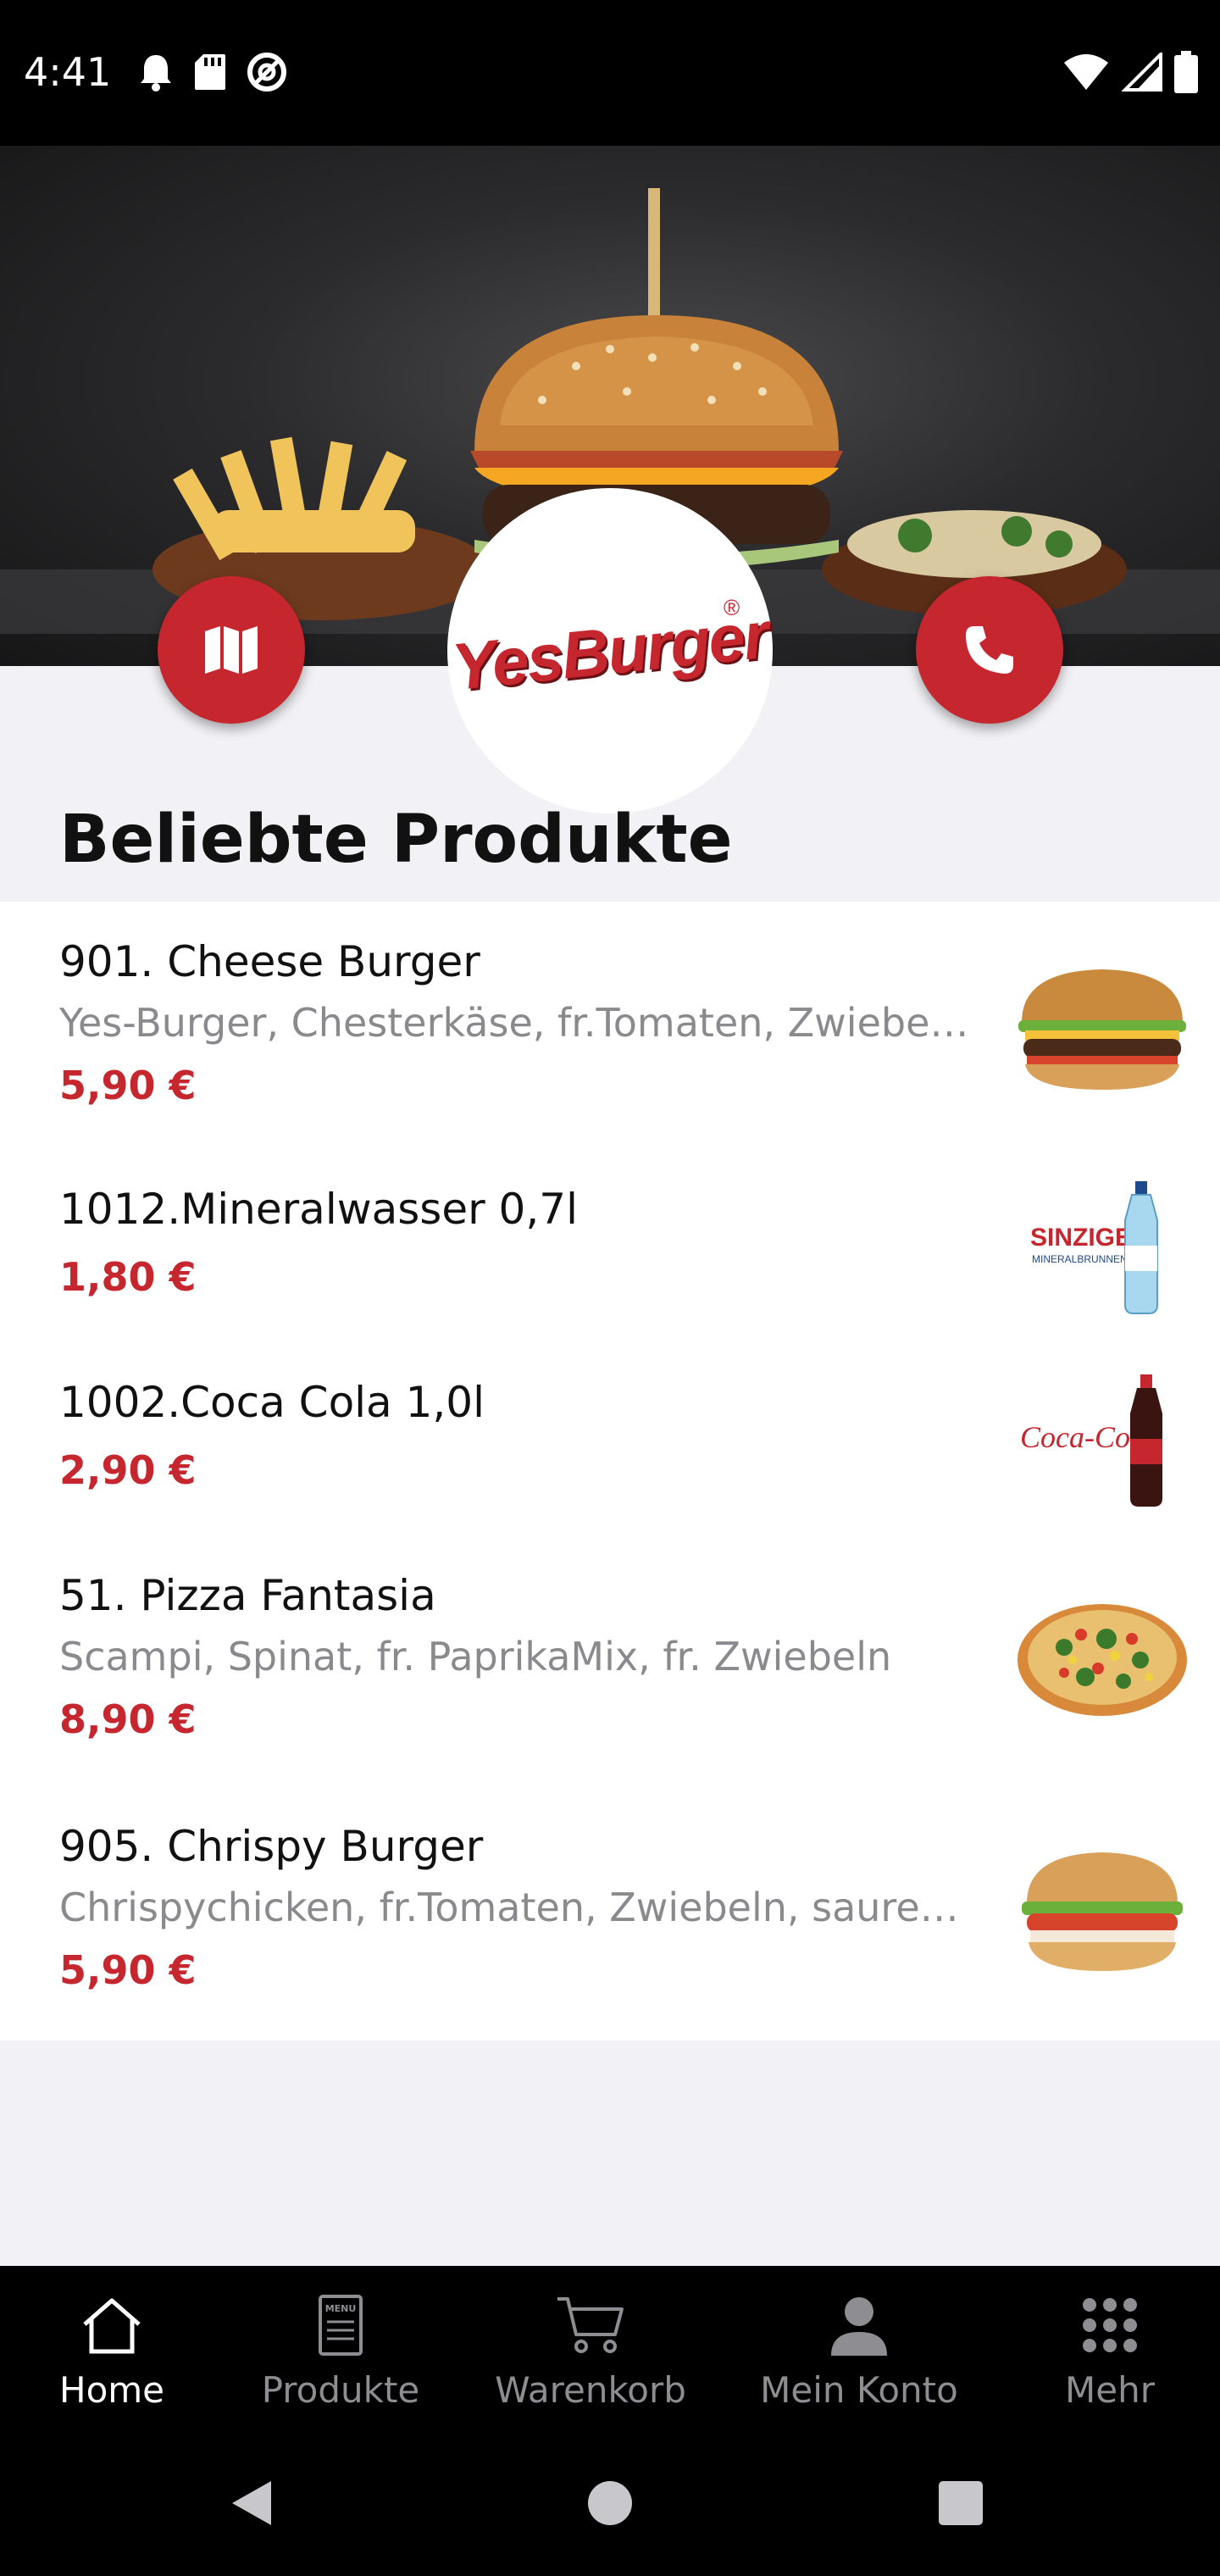  I want to click on mineral-water-image: SINZIGER MINERALBRUNNEN, so click(1094, 1247).